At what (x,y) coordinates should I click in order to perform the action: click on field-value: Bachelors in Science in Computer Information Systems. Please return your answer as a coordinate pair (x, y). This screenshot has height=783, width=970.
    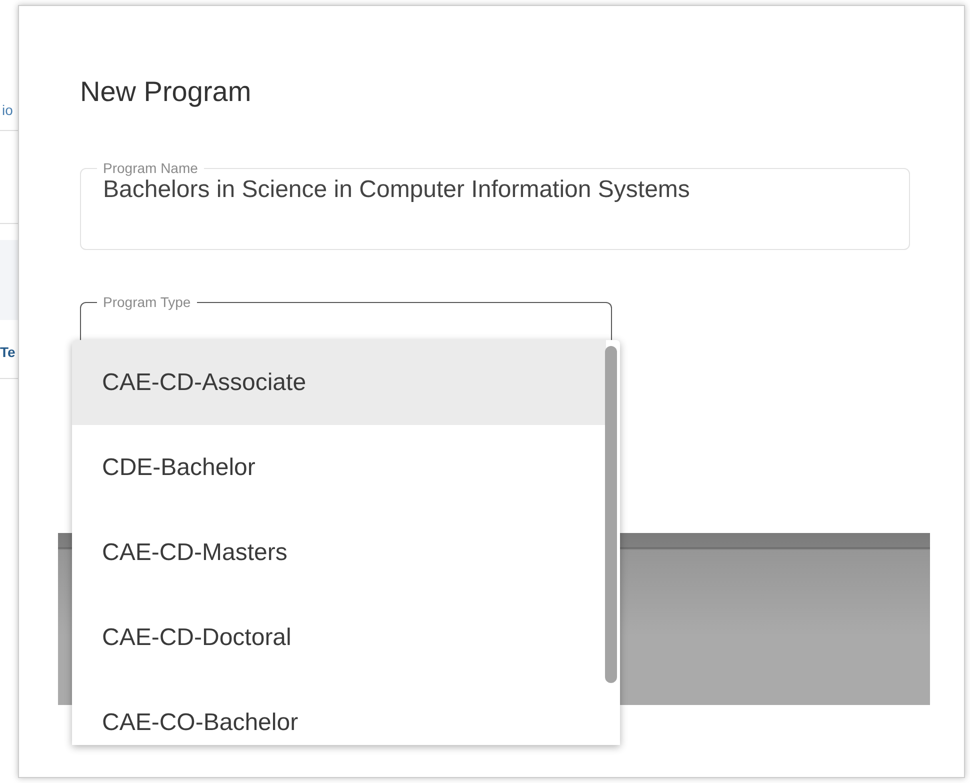
    Looking at the image, I should click on (396, 190).